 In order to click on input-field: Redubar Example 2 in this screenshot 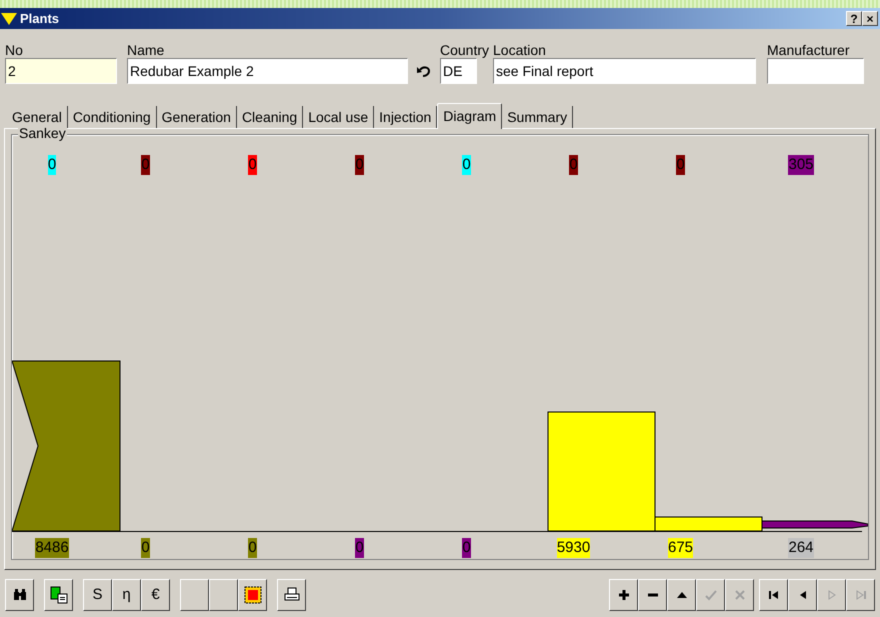, I will do `click(267, 71)`.